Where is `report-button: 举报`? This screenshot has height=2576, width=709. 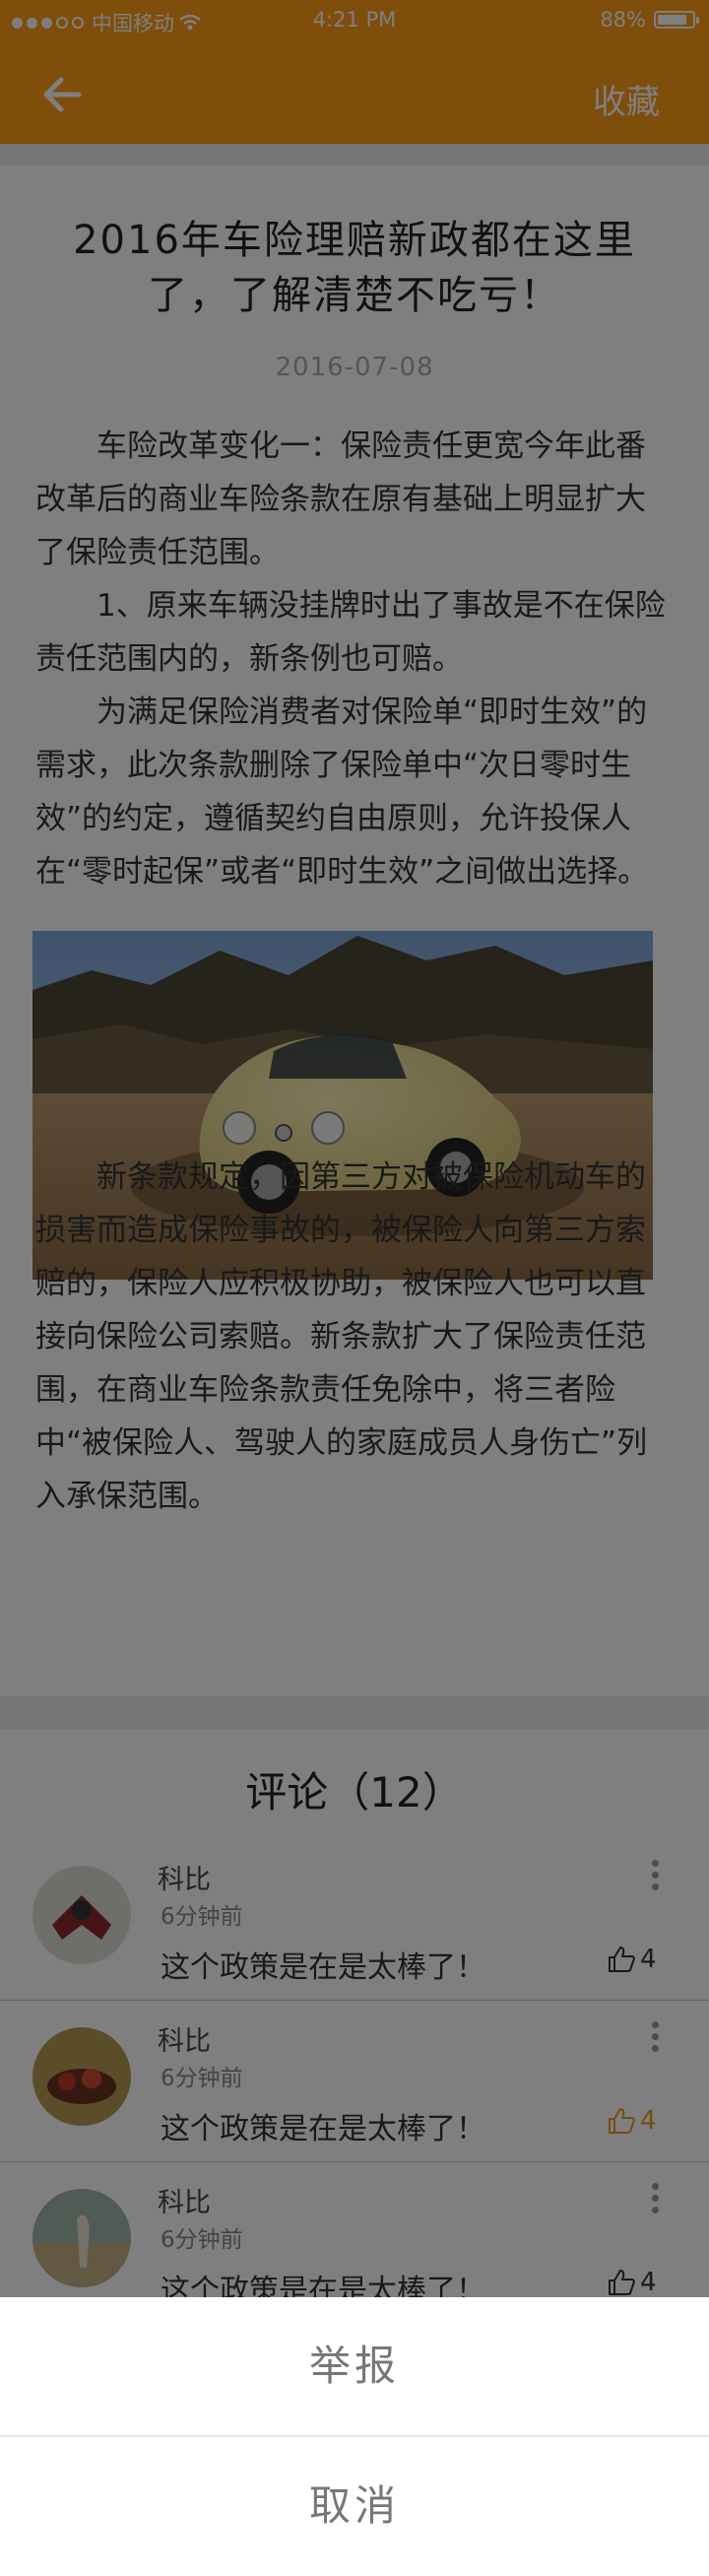
report-button: 举报 is located at coordinates (354, 2366).